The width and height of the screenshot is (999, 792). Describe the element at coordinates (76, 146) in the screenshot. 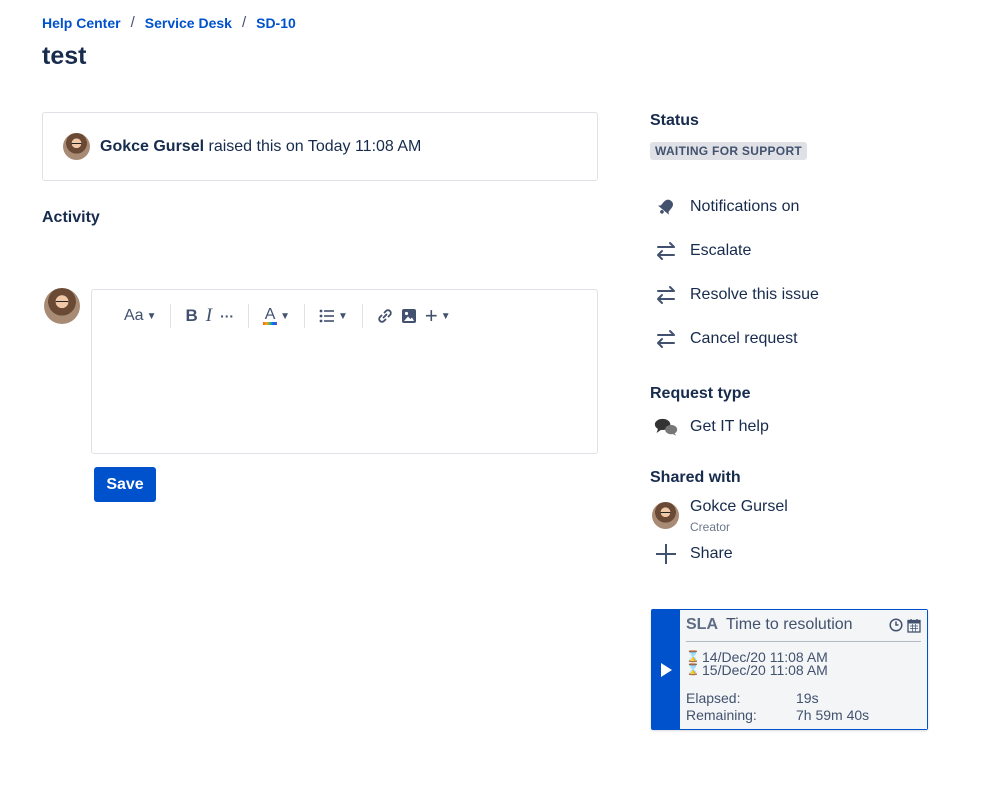

I see `reporter-avatar` at that location.